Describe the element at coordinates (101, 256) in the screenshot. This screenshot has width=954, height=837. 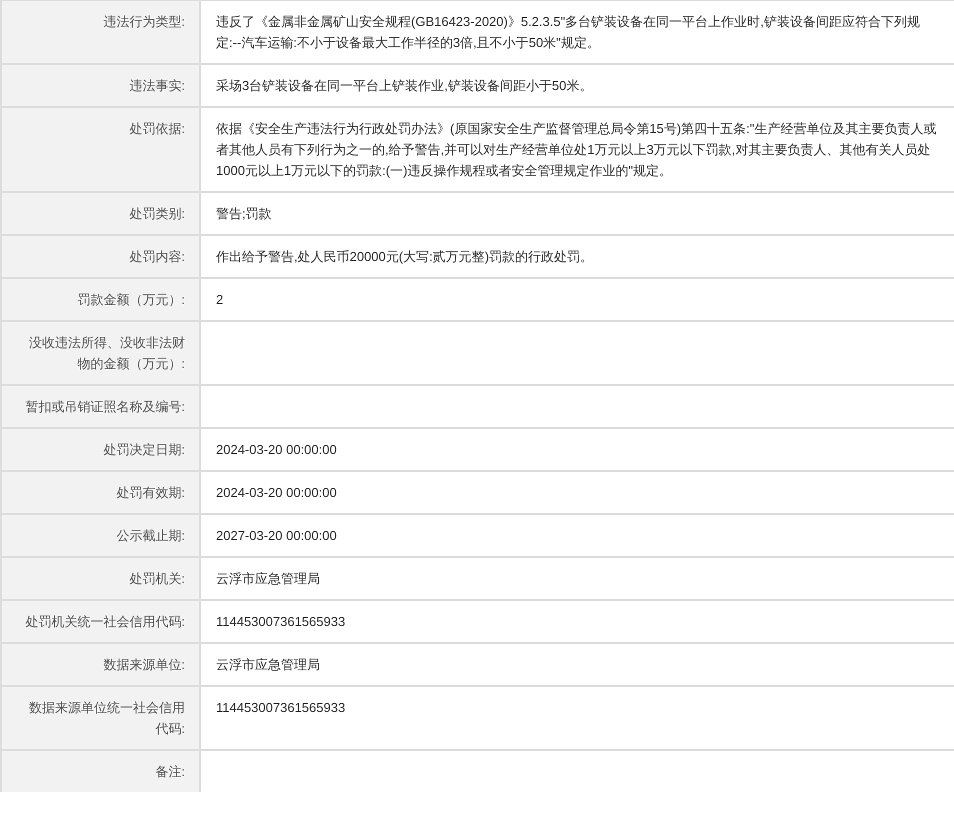
I see `field-label: 处罚内容:` at that location.